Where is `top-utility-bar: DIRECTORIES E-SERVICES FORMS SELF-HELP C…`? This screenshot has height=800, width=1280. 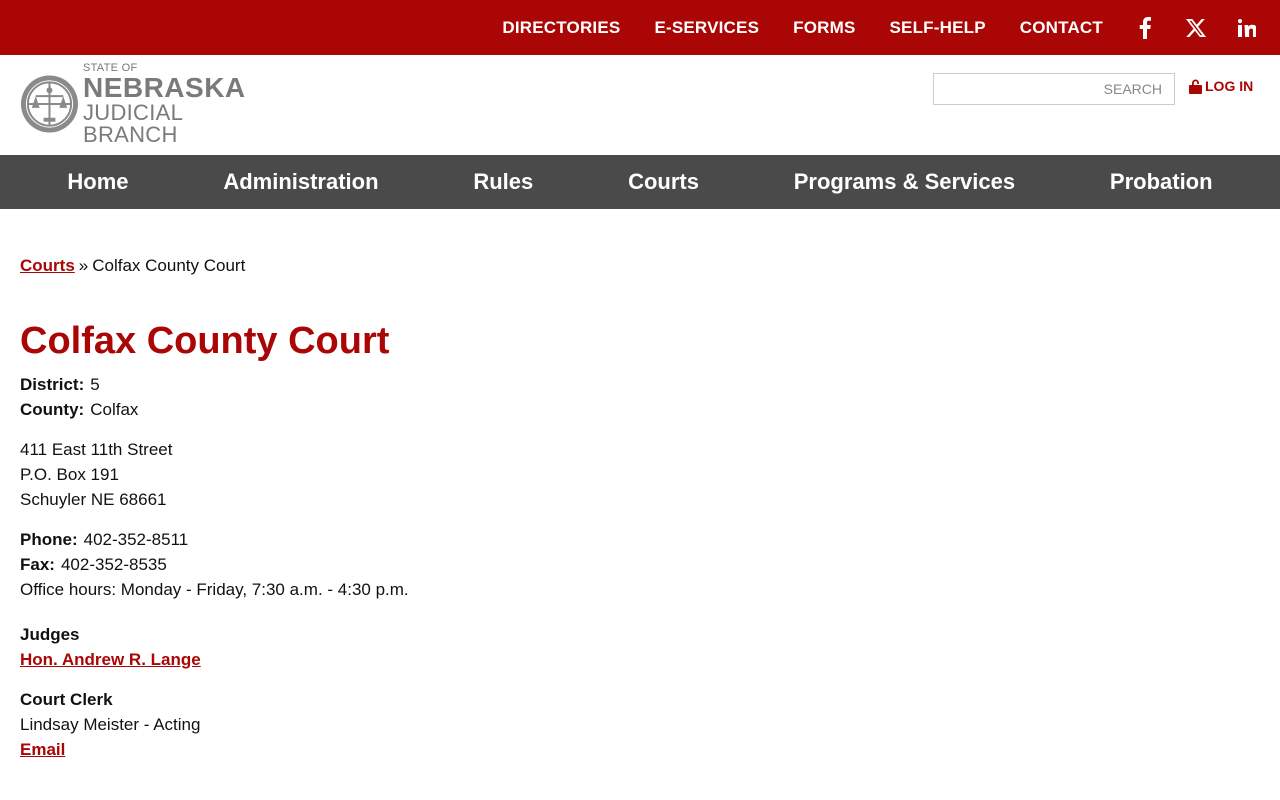 top-utility-bar: DIRECTORIES E-SERVICES FORMS SELF-HELP C… is located at coordinates (640, 27).